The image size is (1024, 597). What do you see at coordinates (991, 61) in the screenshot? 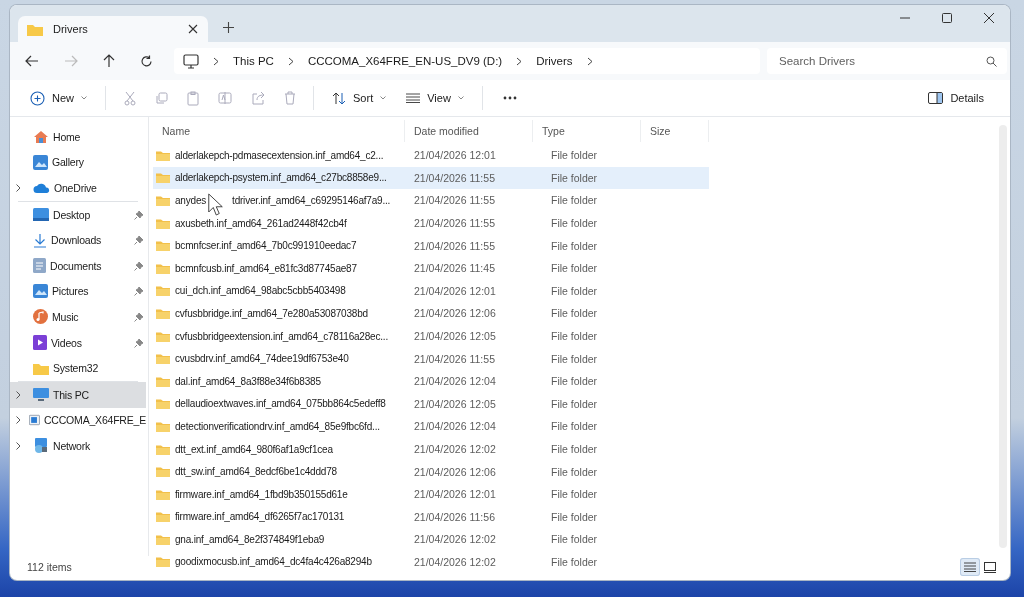
I see `search-icon` at bounding box center [991, 61].